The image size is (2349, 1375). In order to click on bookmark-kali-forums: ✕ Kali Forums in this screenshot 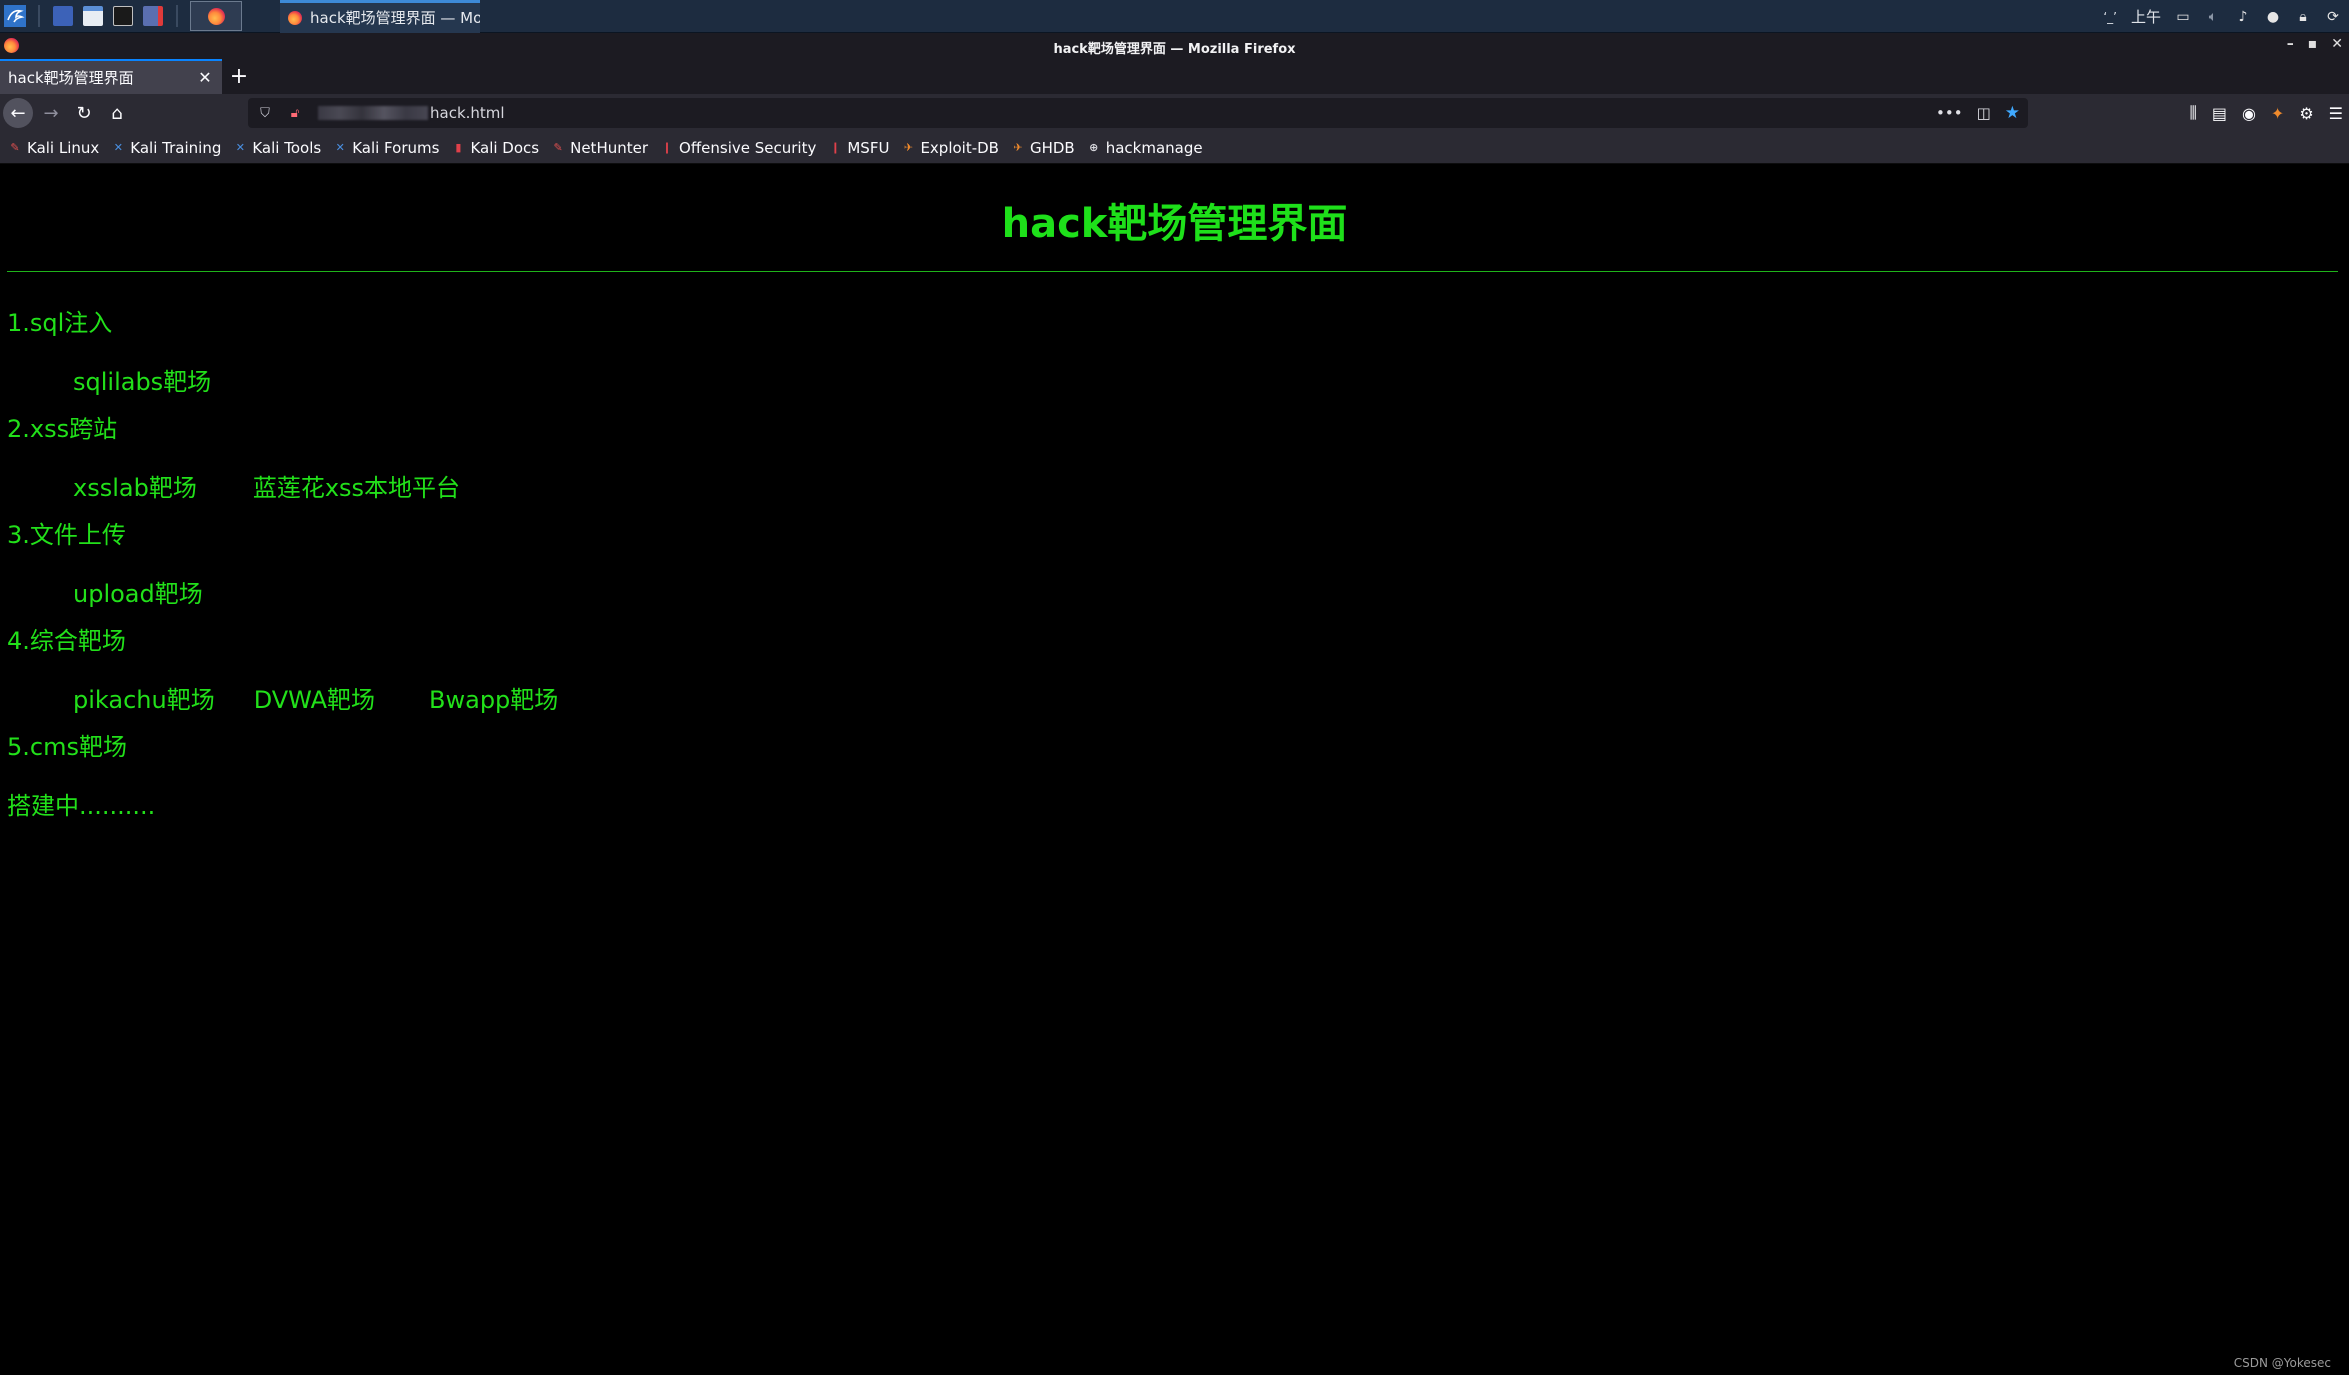, I will do `click(386, 147)`.